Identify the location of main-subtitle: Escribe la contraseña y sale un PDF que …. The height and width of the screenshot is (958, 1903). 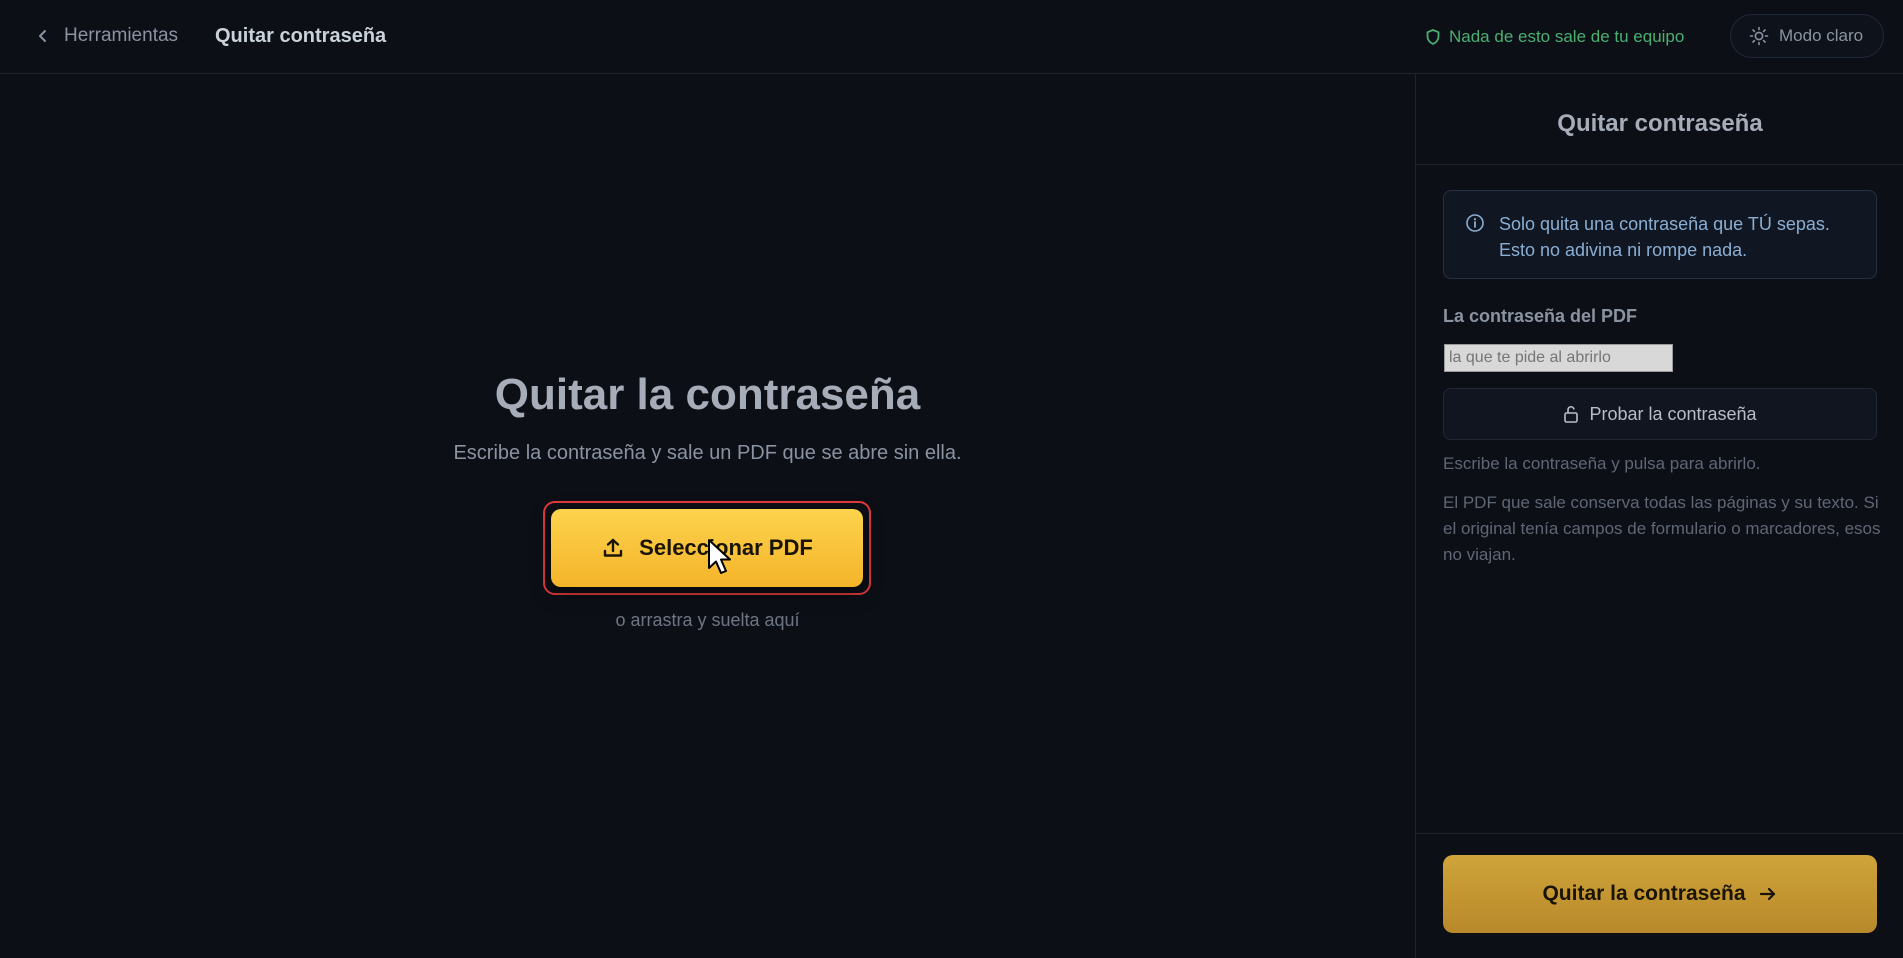
(707, 453).